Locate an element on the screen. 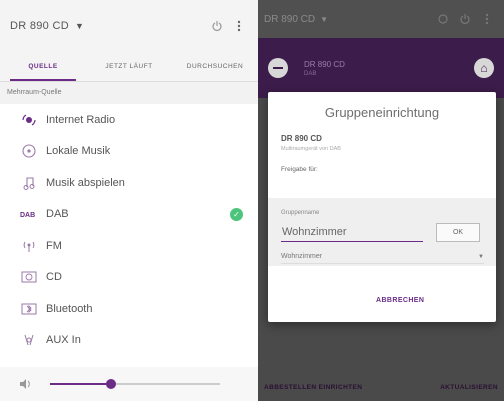 This screenshot has width=504, height=401. fm-antenna-icon is located at coordinates (29, 246).